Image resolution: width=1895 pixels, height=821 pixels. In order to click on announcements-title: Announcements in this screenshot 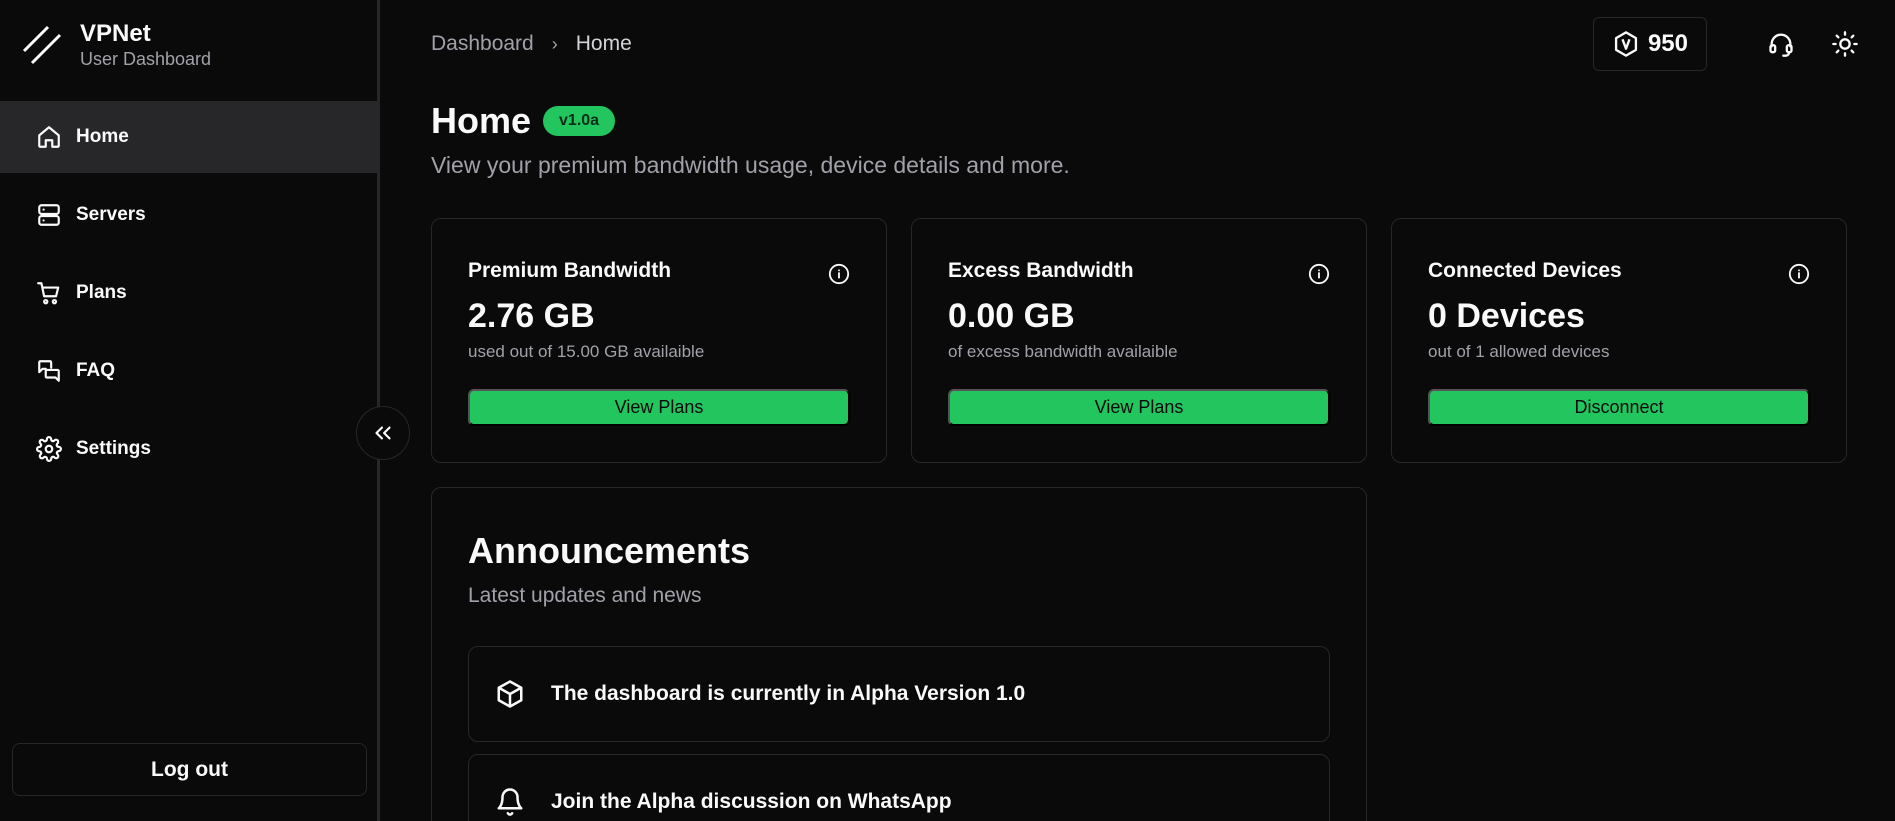, I will do `click(609, 550)`.